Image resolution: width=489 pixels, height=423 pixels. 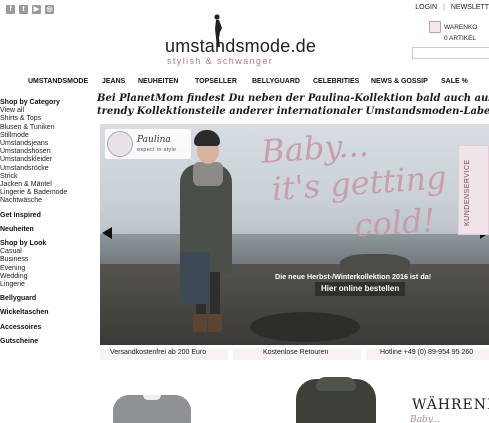 I want to click on sidebar-look-item: Evening, so click(x=47, y=269).